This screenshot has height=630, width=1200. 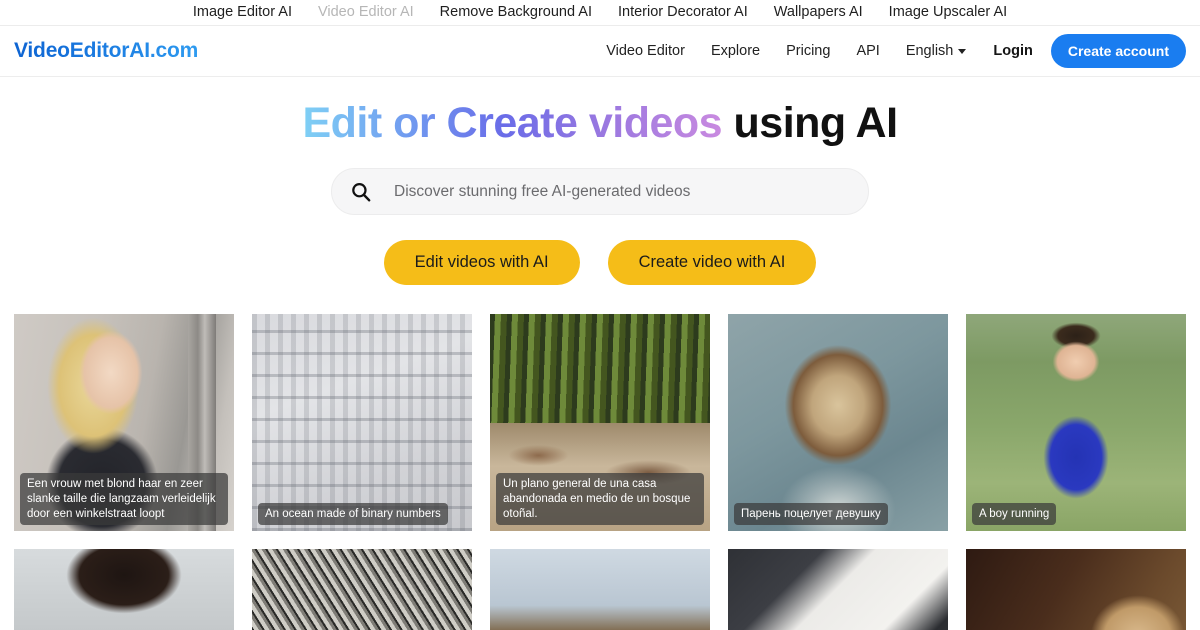 I want to click on login-button: Login, so click(x=1012, y=51).